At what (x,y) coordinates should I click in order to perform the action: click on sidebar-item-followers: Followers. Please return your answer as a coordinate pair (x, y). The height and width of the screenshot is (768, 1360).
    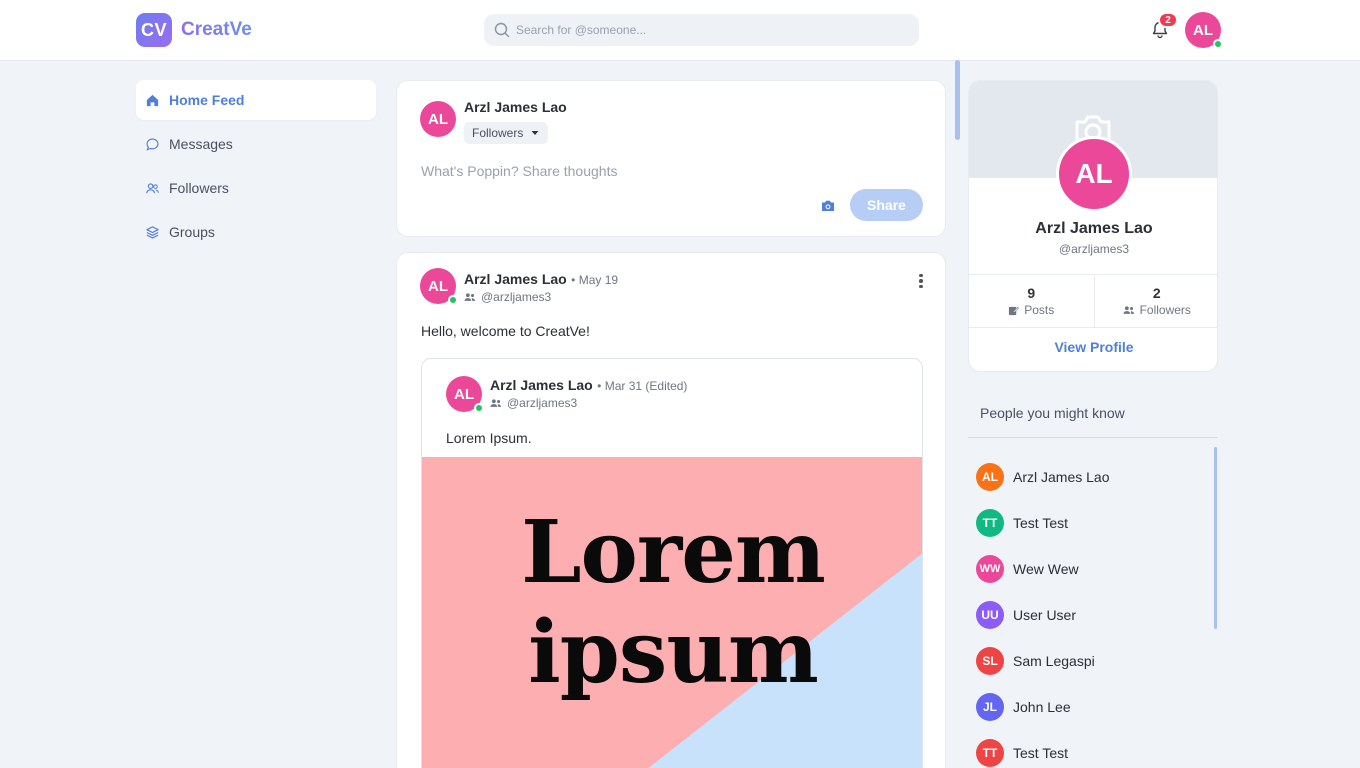
    Looking at the image, I should click on (256, 188).